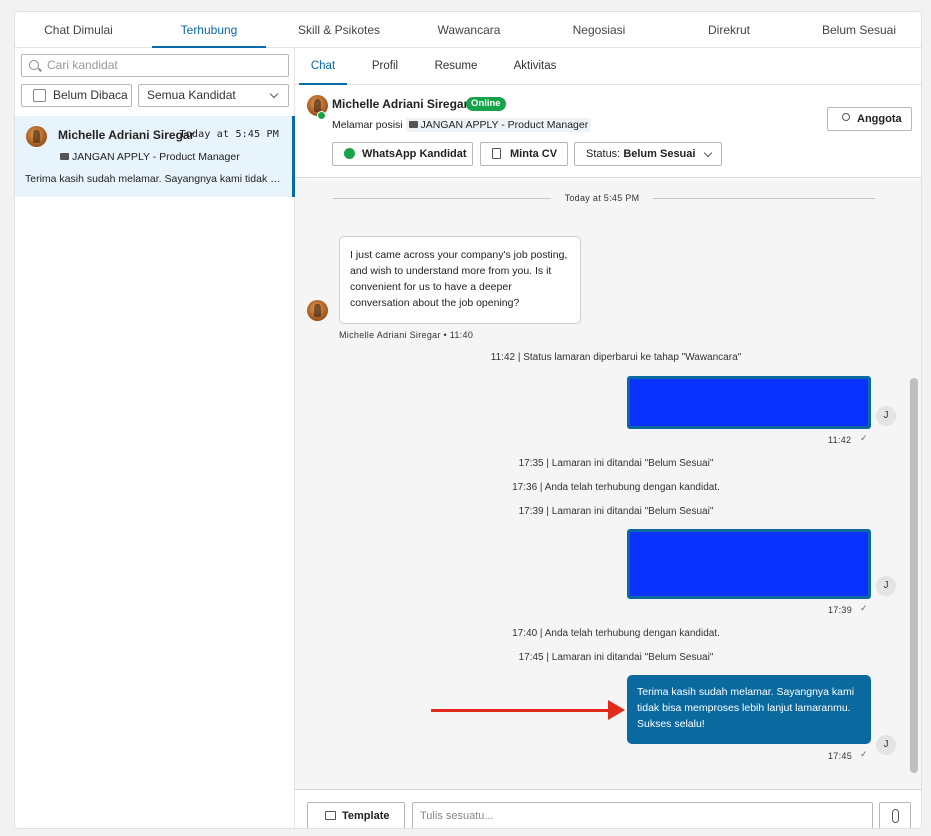 This screenshot has width=931, height=836. I want to click on tab-profil: Profil, so click(385, 66).